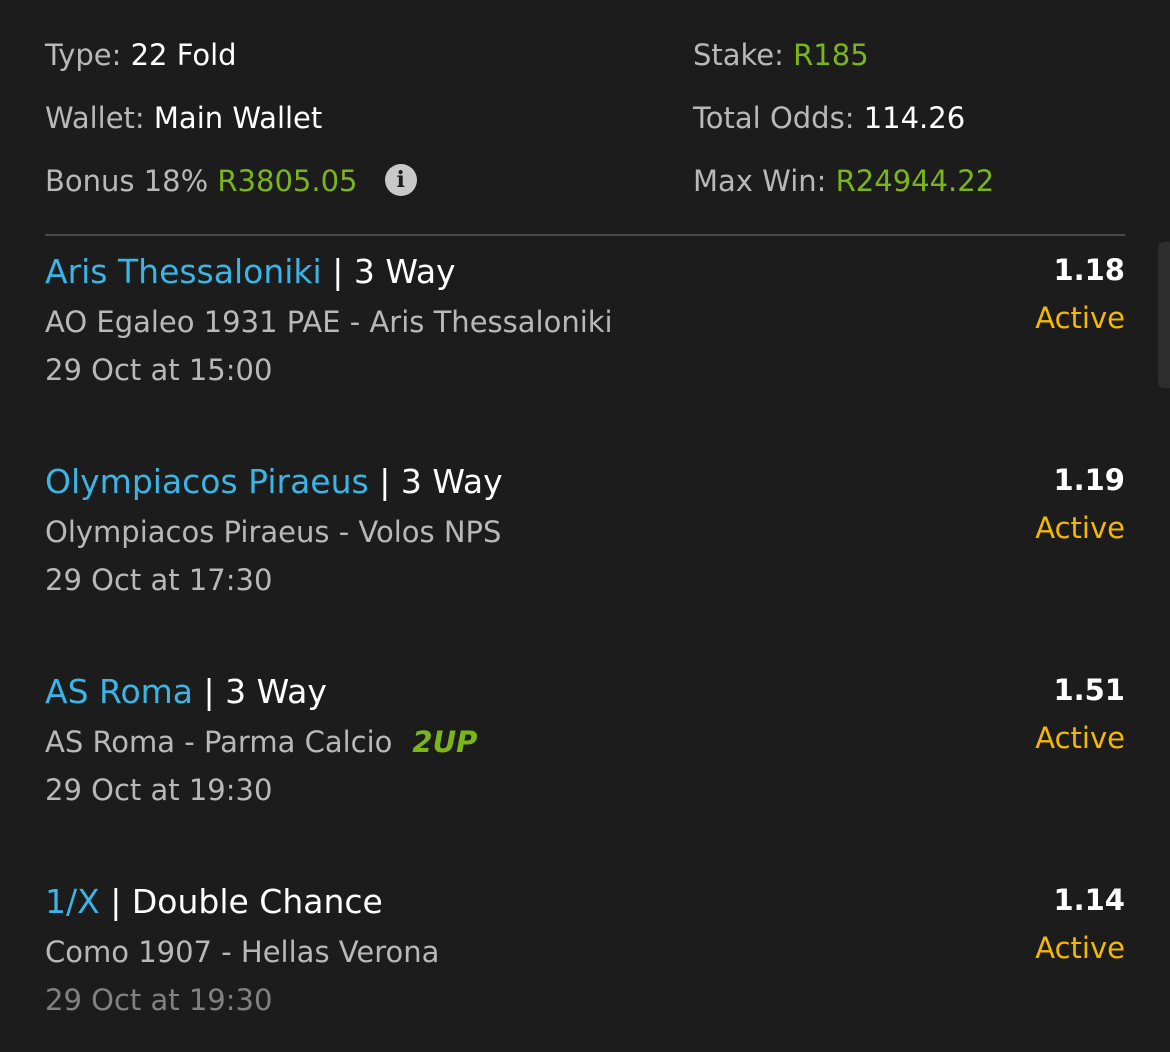 Image resolution: width=1170 pixels, height=1052 pixels. I want to click on selection-pick: Aris Thessaloniki, so click(183, 271).